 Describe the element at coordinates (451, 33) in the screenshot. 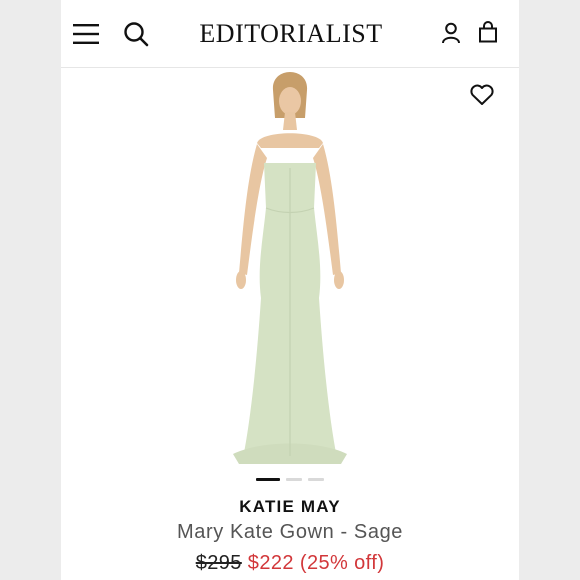

I see `user-icon` at that location.